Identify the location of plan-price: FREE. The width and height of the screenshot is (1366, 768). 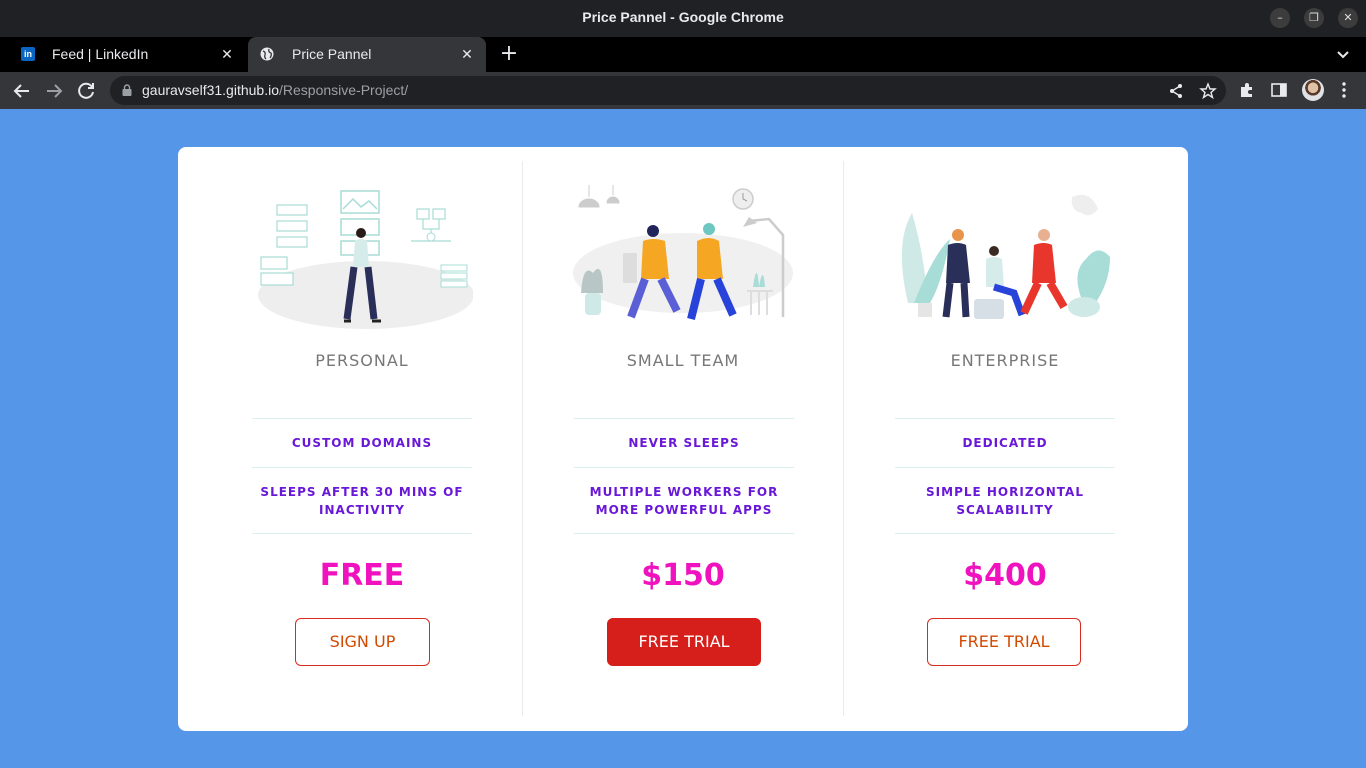
(362, 575).